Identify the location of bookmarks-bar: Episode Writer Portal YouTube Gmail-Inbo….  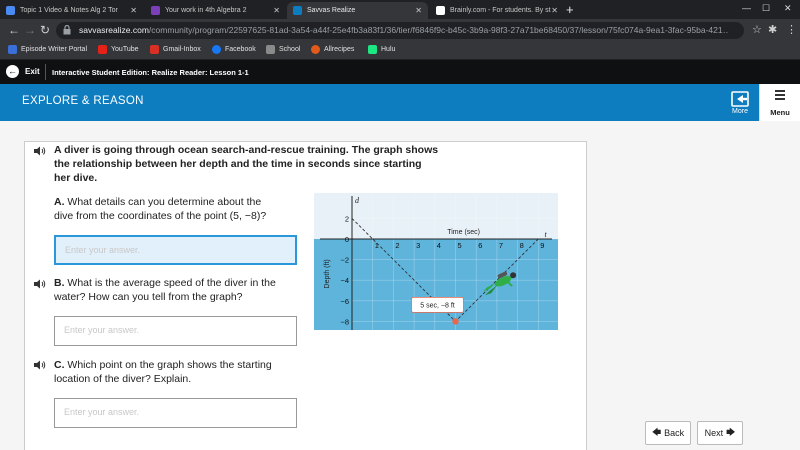
(400, 51).